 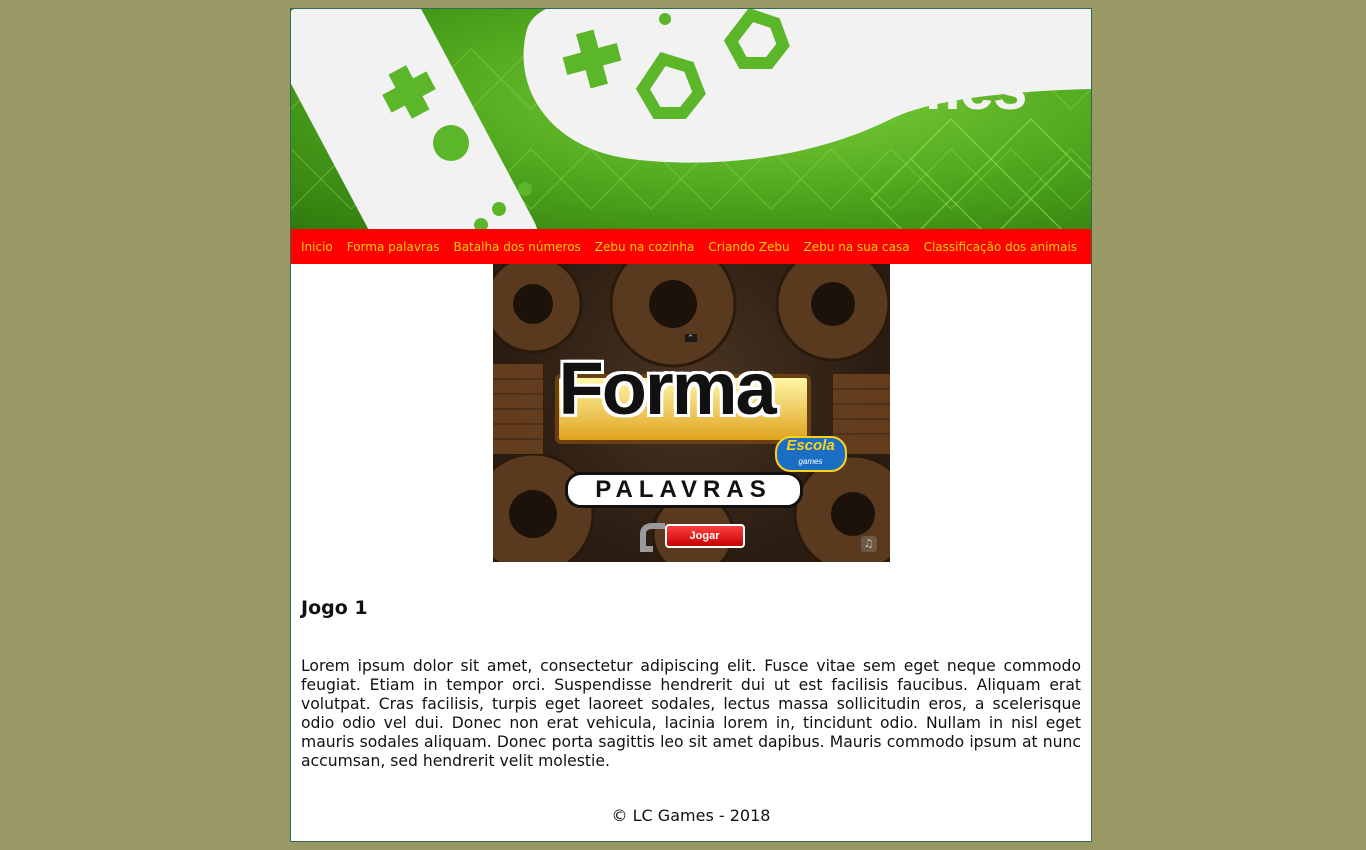 I want to click on collapse-arrow-icon: ^, so click(x=690, y=338).